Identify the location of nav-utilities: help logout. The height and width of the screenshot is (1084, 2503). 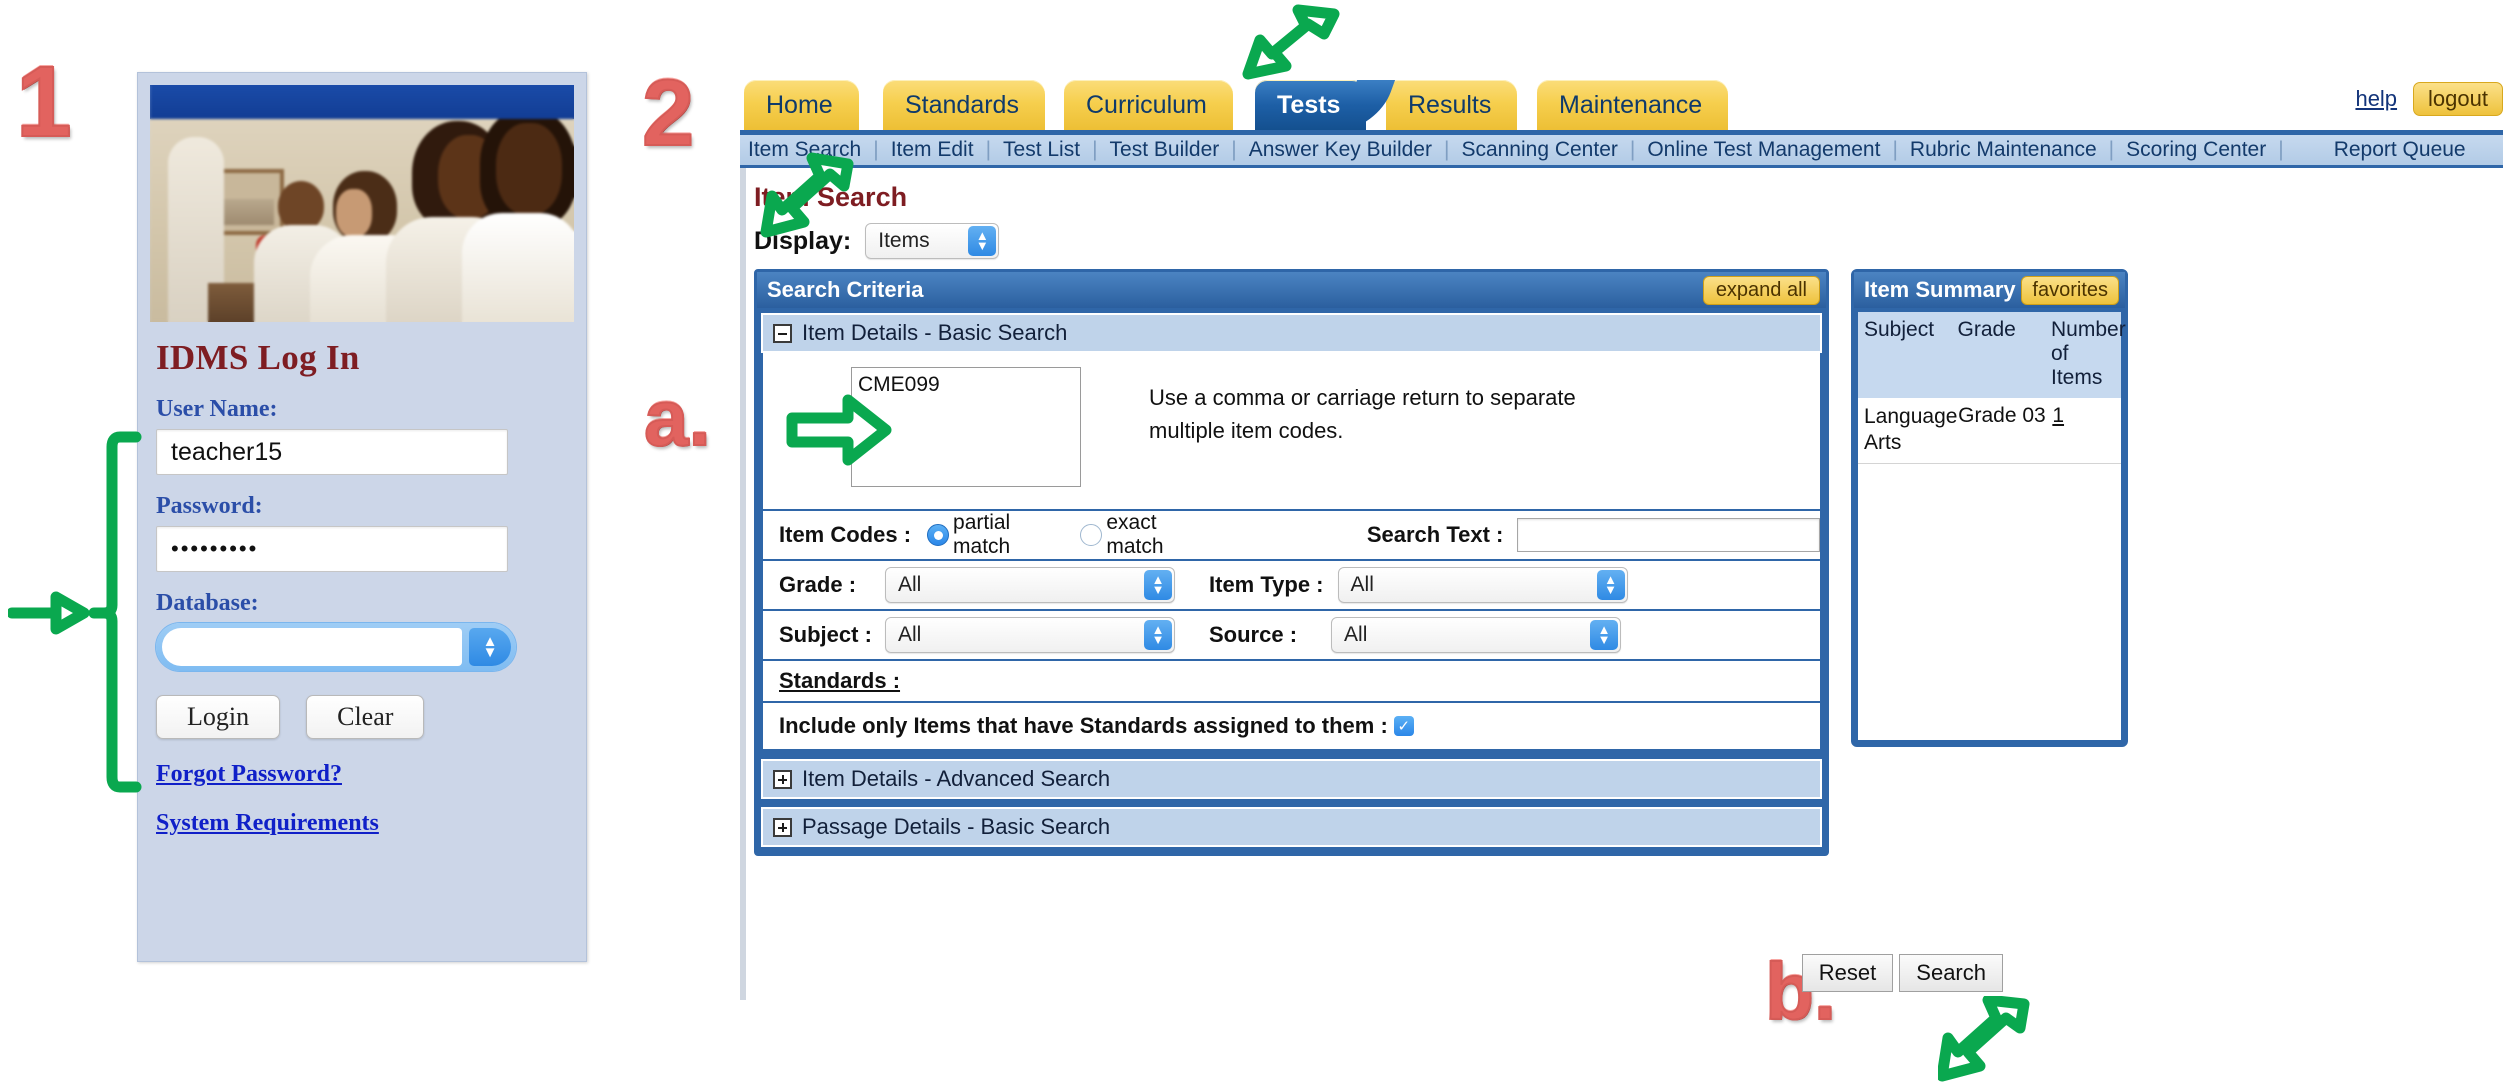
(2429, 99).